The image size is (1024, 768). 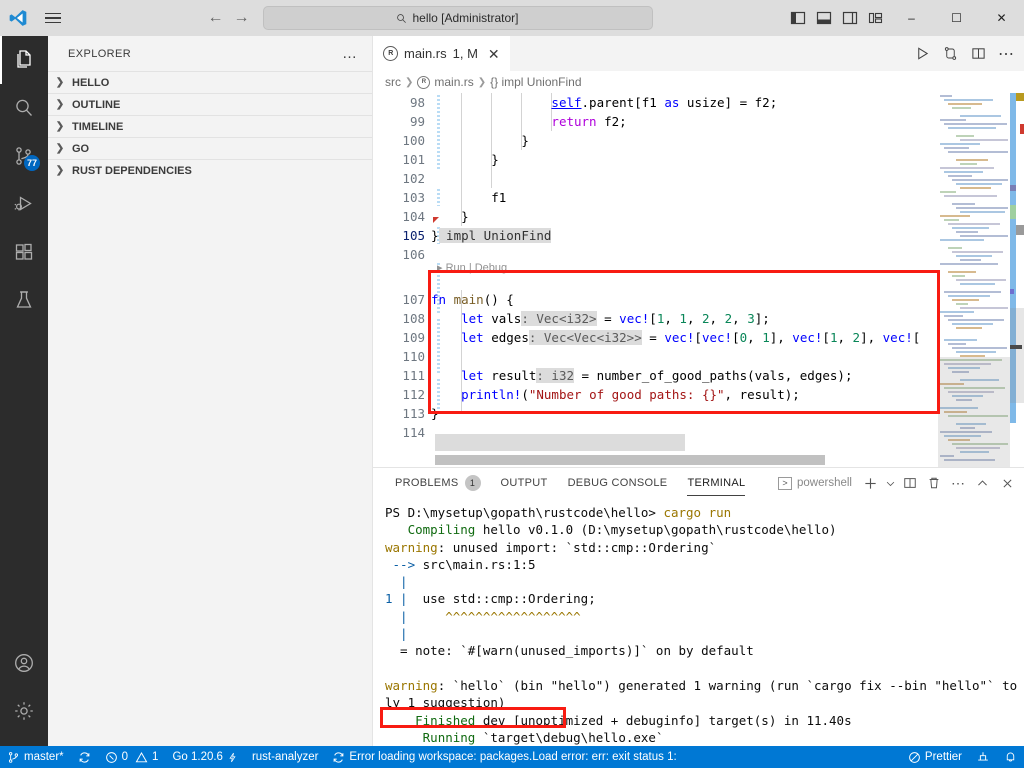 What do you see at coordinates (876, 18) in the screenshot?
I see `customize-layout-icon` at bounding box center [876, 18].